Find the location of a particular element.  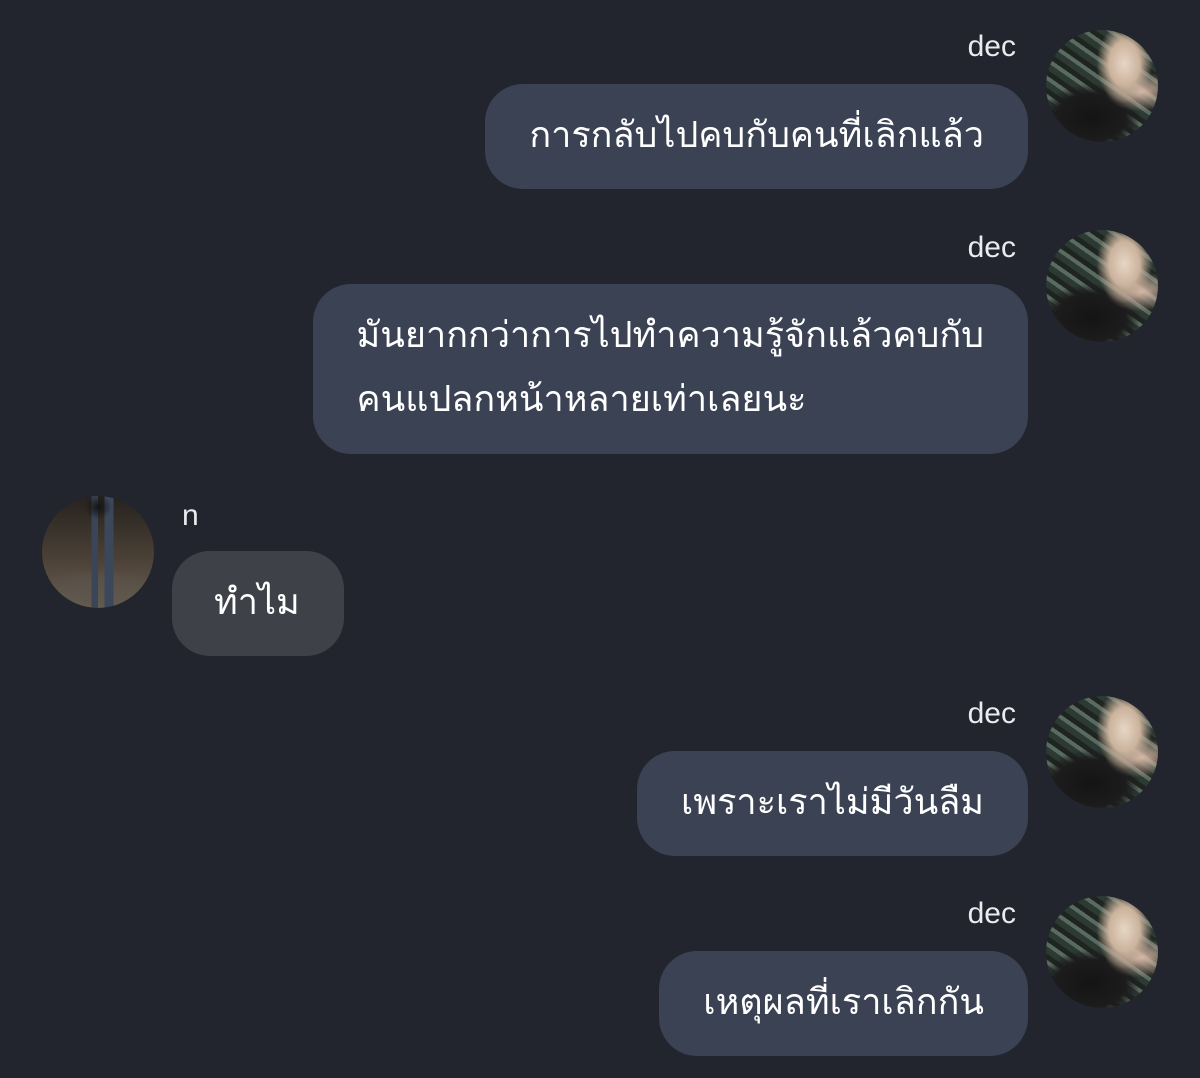

message-bubble: เพราะเราไม่มีวันลืม is located at coordinates (832, 803).